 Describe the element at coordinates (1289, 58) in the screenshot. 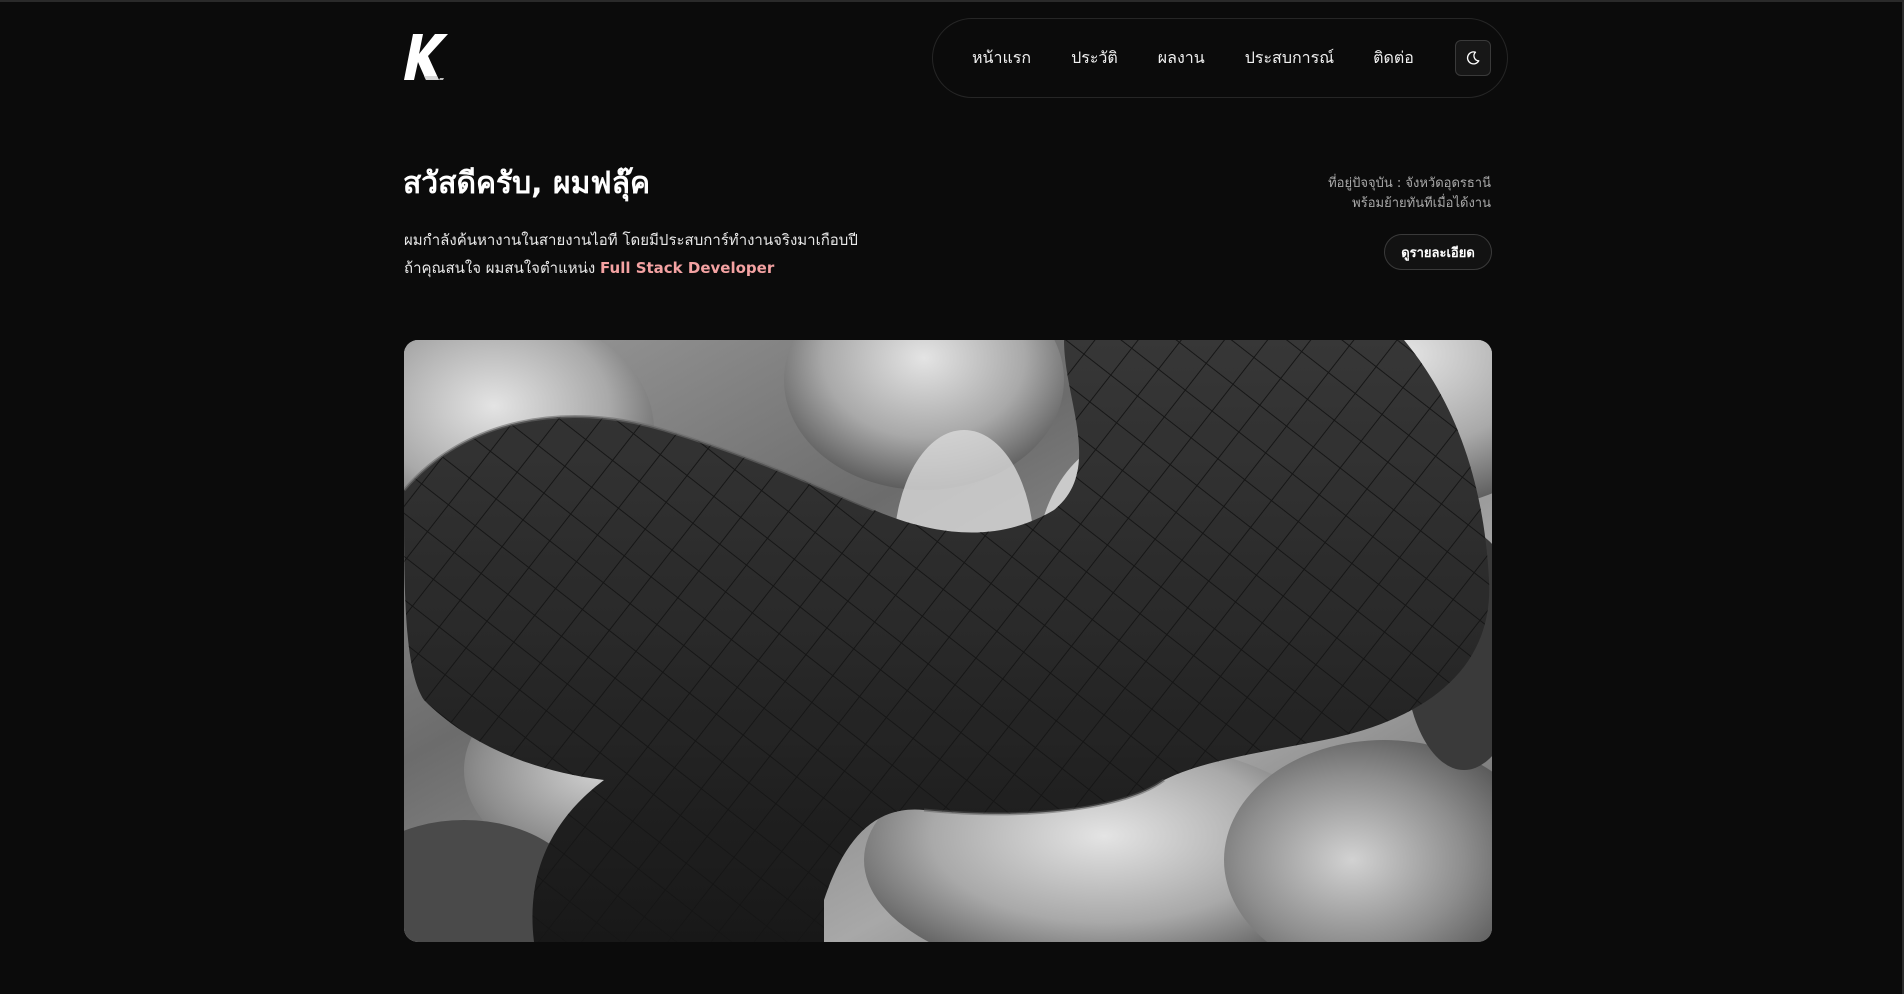

I see `nav-item-experience: ประสบการณ์` at that location.